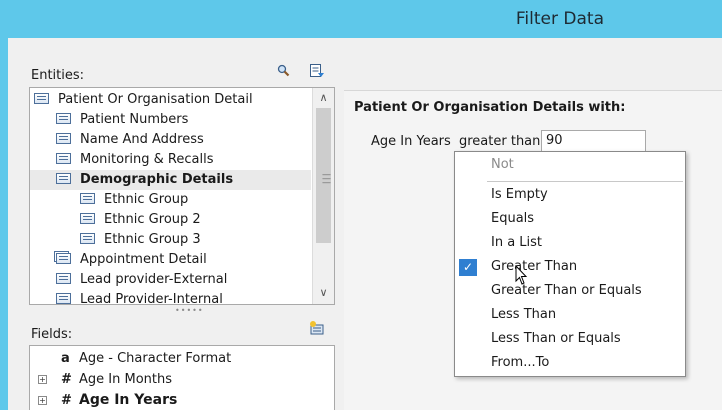 The height and width of the screenshot is (410, 722). What do you see at coordinates (151, 298) in the screenshot?
I see `tree-node-label: Lead Provider-Internal` at bounding box center [151, 298].